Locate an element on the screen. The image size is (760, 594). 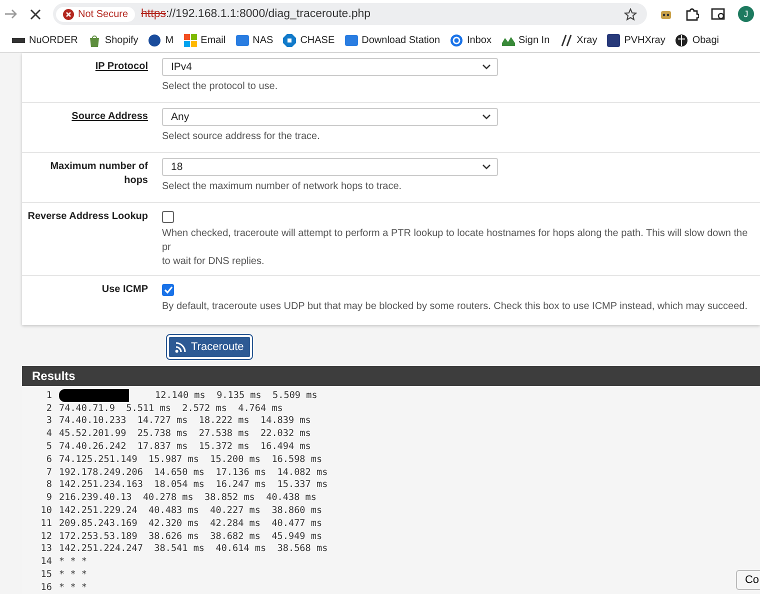
bookmark: PVHXray is located at coordinates (636, 40).